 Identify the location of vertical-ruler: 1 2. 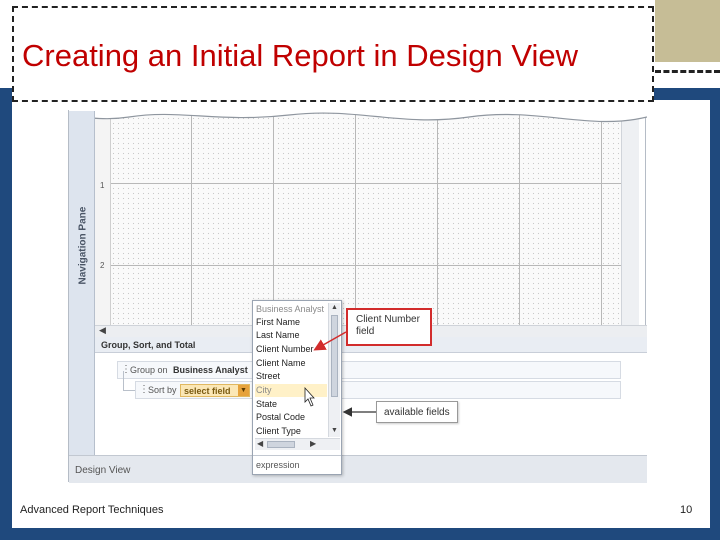
(103, 218).